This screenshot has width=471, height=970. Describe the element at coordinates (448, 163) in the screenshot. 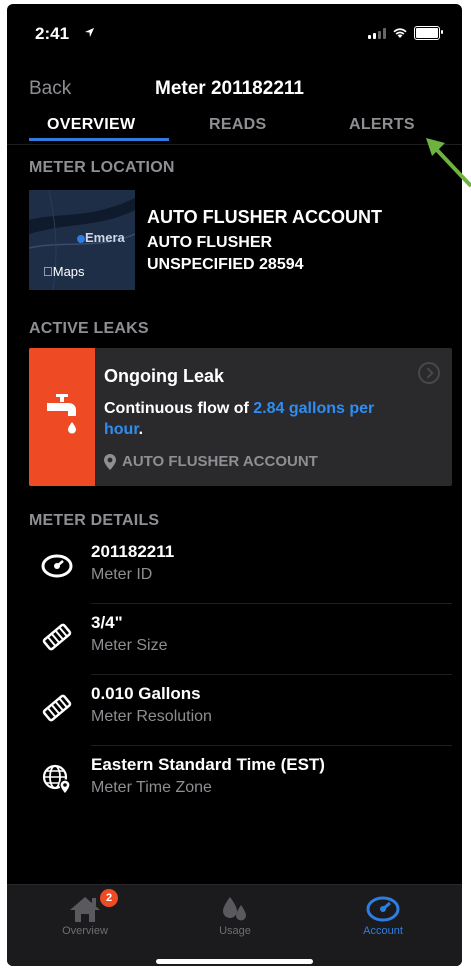

I see `annotation-arrow-icon` at that location.